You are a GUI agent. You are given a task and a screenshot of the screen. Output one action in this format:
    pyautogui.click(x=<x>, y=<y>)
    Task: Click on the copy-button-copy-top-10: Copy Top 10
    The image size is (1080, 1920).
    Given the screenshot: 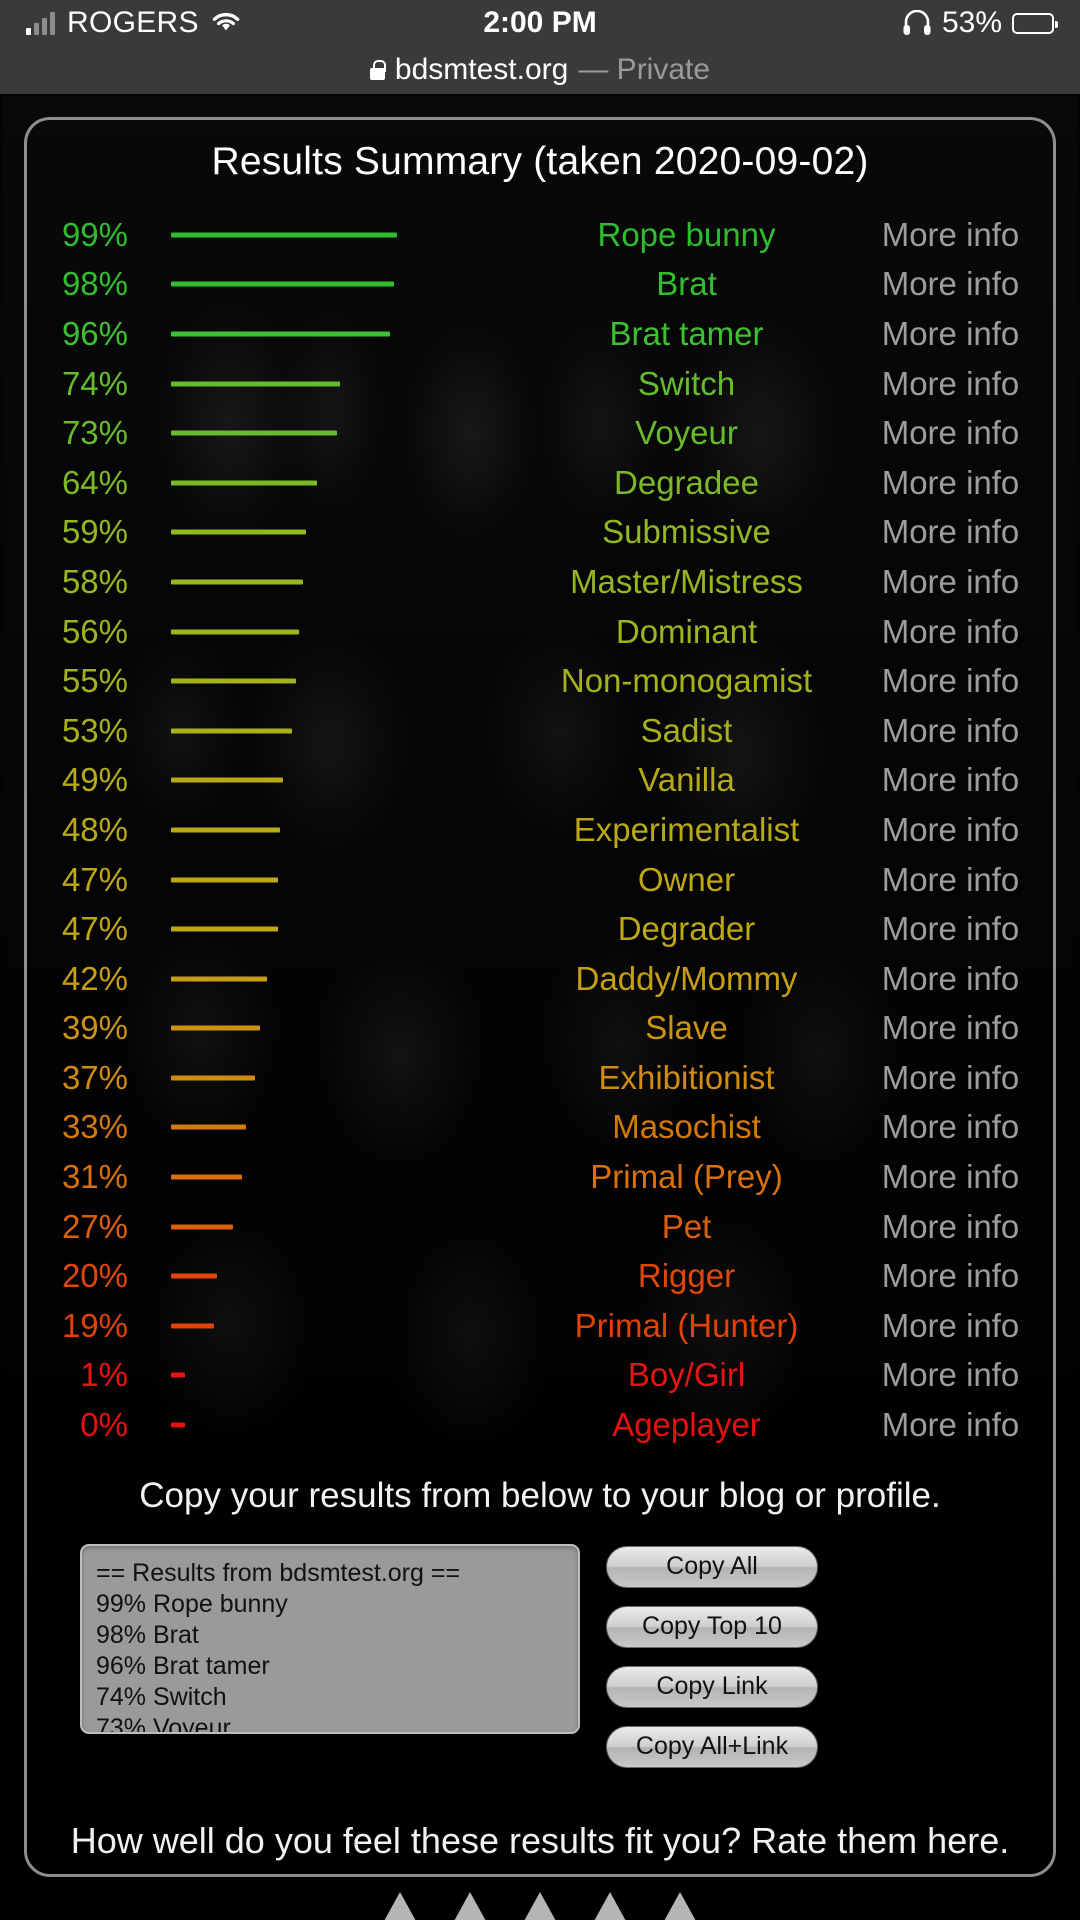 What is the action you would take?
    pyautogui.click(x=712, y=1626)
    